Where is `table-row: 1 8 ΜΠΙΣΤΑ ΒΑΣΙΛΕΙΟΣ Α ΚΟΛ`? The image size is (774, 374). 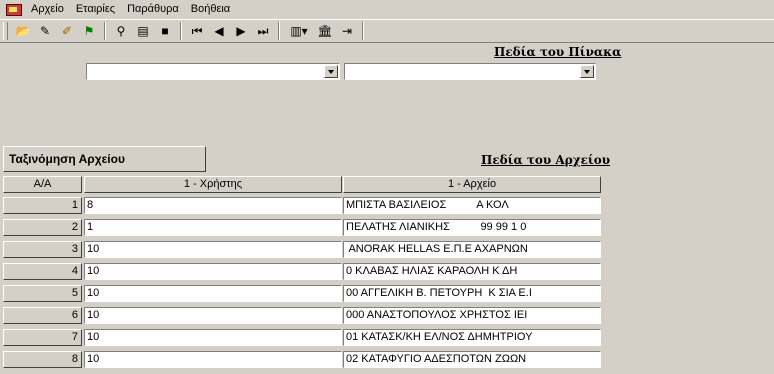 table-row: 1 8 ΜΠΙΣΤΑ ΒΑΣΙΛΕΙΟΣ Α ΚΟΛ is located at coordinates (302, 205).